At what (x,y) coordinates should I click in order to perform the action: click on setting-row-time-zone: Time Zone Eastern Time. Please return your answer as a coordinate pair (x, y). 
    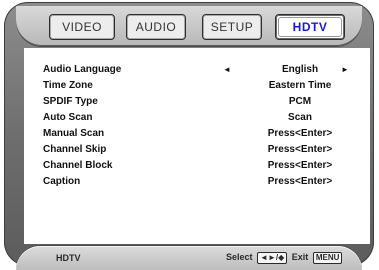
    Looking at the image, I should click on (197, 86).